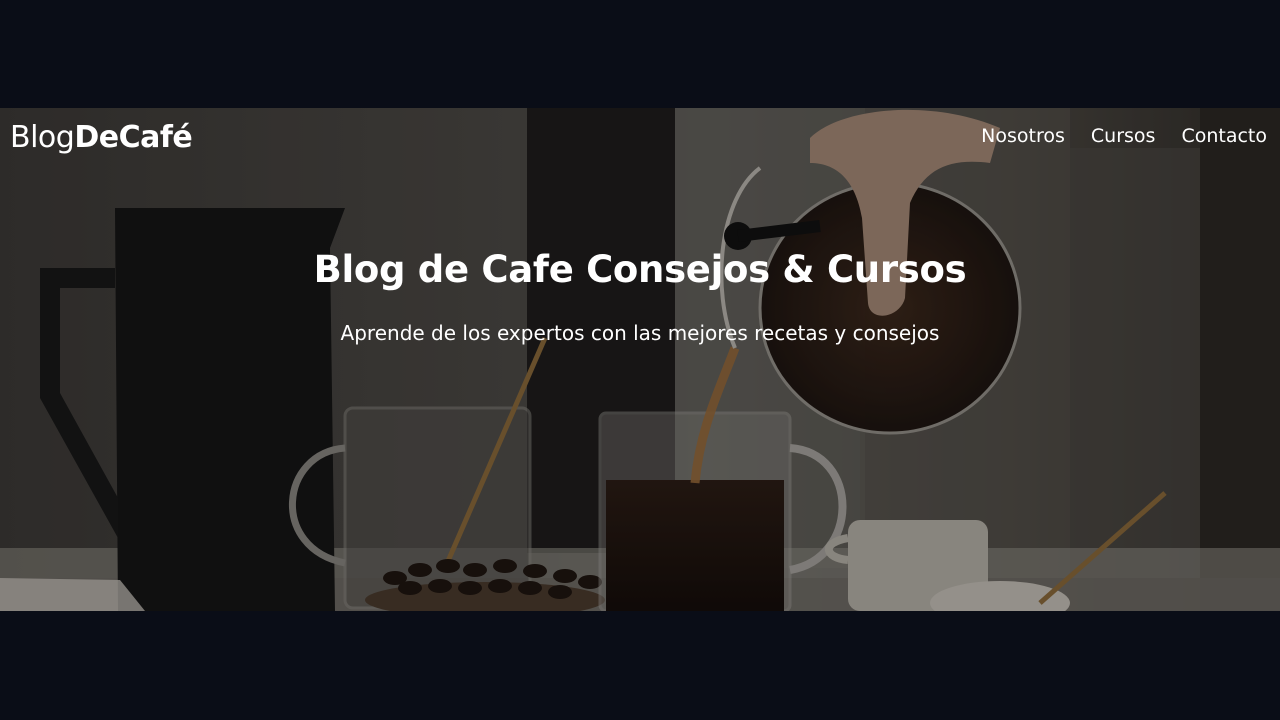  I want to click on nav-link-cursos: Cursos, so click(1123, 136).